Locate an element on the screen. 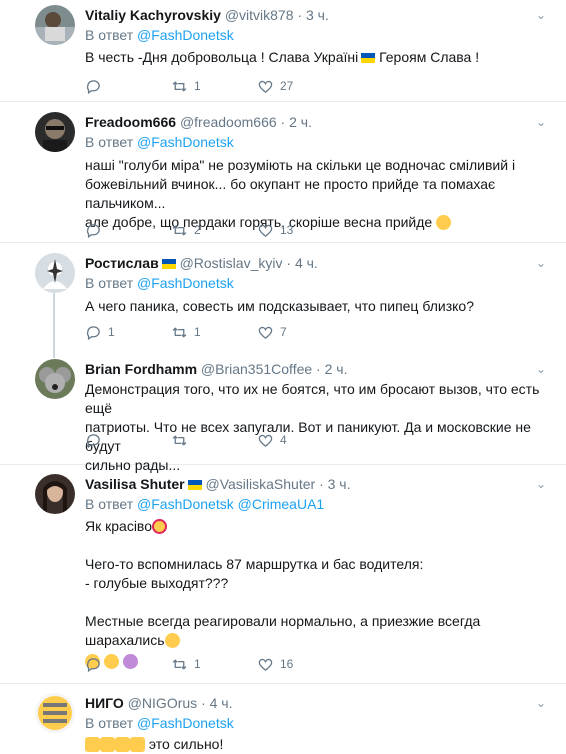  thread-connector is located at coordinates (54, 325).